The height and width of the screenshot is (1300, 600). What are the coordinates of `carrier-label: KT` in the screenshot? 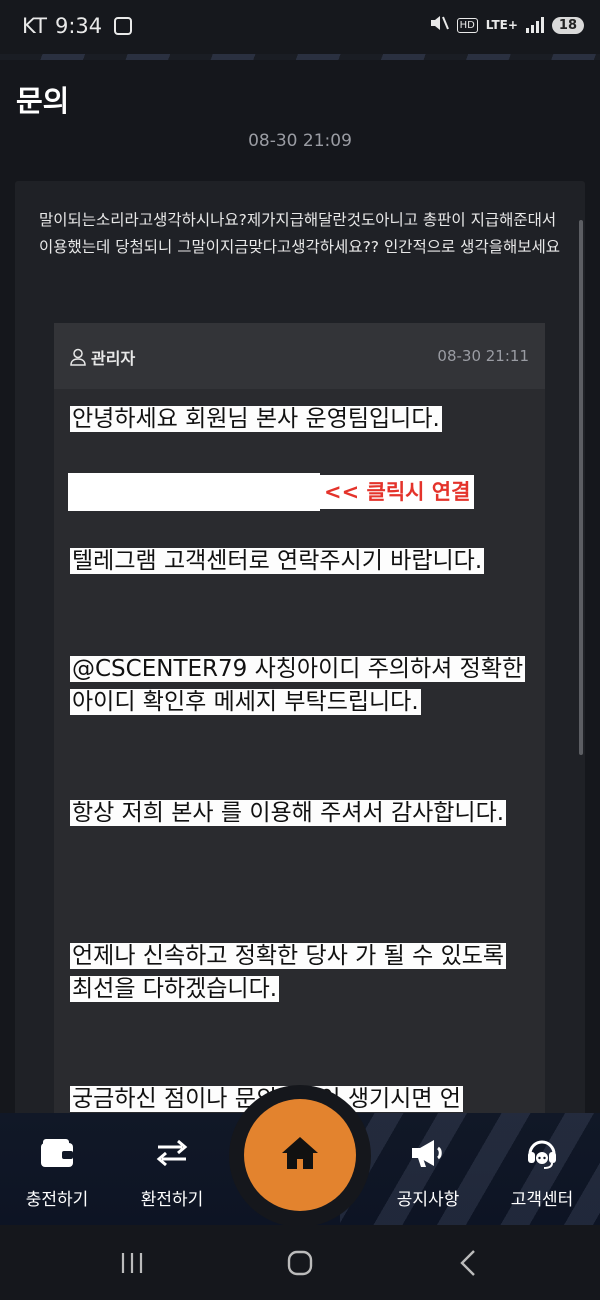 It's located at (34, 26).